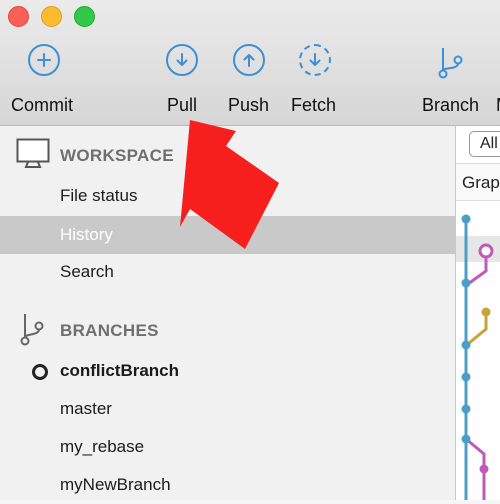  Describe the element at coordinates (229, 184) in the screenshot. I see `pointer-arrow-icon` at that location.